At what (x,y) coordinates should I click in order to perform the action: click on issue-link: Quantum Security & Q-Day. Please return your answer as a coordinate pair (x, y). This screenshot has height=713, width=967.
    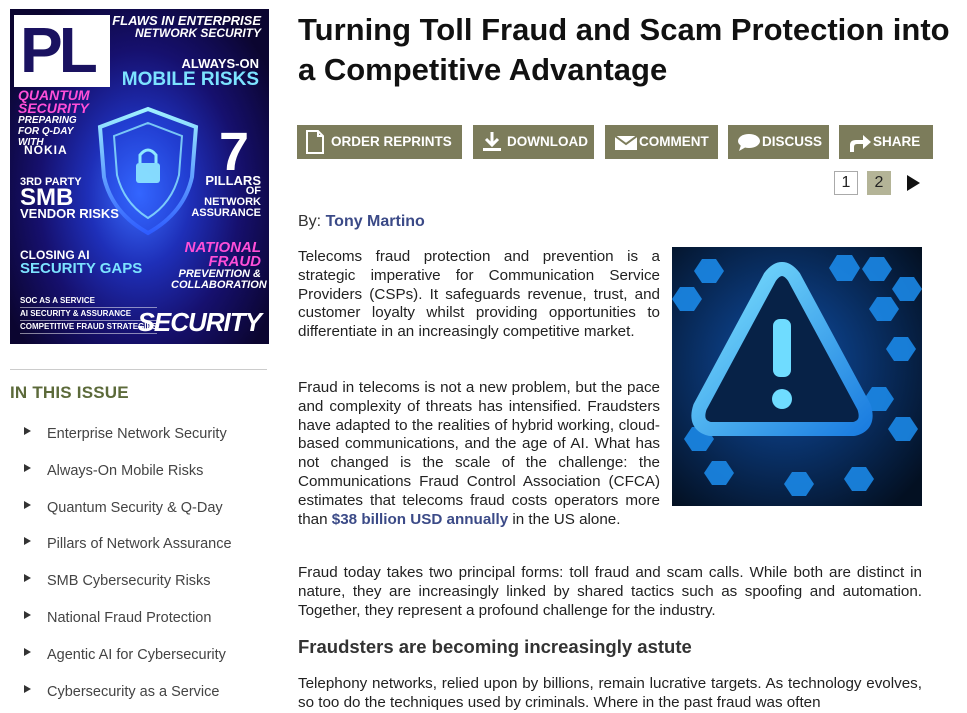
    Looking at the image, I should click on (135, 508).